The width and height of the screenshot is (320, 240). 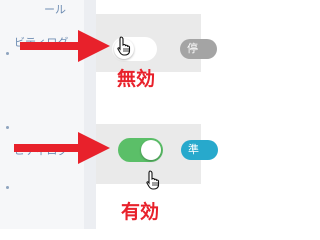 What do you see at coordinates (198, 49) in the screenshot?
I see `status-badge: 停` at bounding box center [198, 49].